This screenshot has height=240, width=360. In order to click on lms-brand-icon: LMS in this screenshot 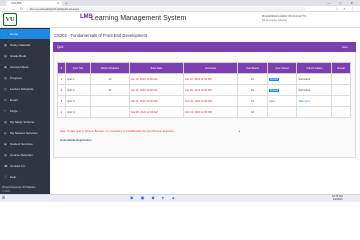, I will do `click(86, 17)`.